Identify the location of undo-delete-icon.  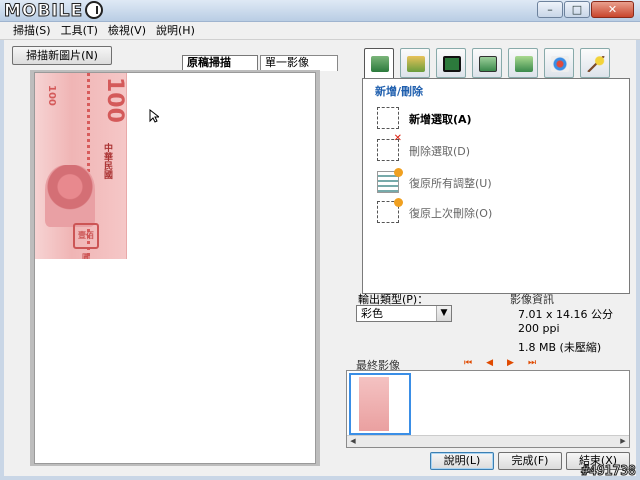
(390, 210).